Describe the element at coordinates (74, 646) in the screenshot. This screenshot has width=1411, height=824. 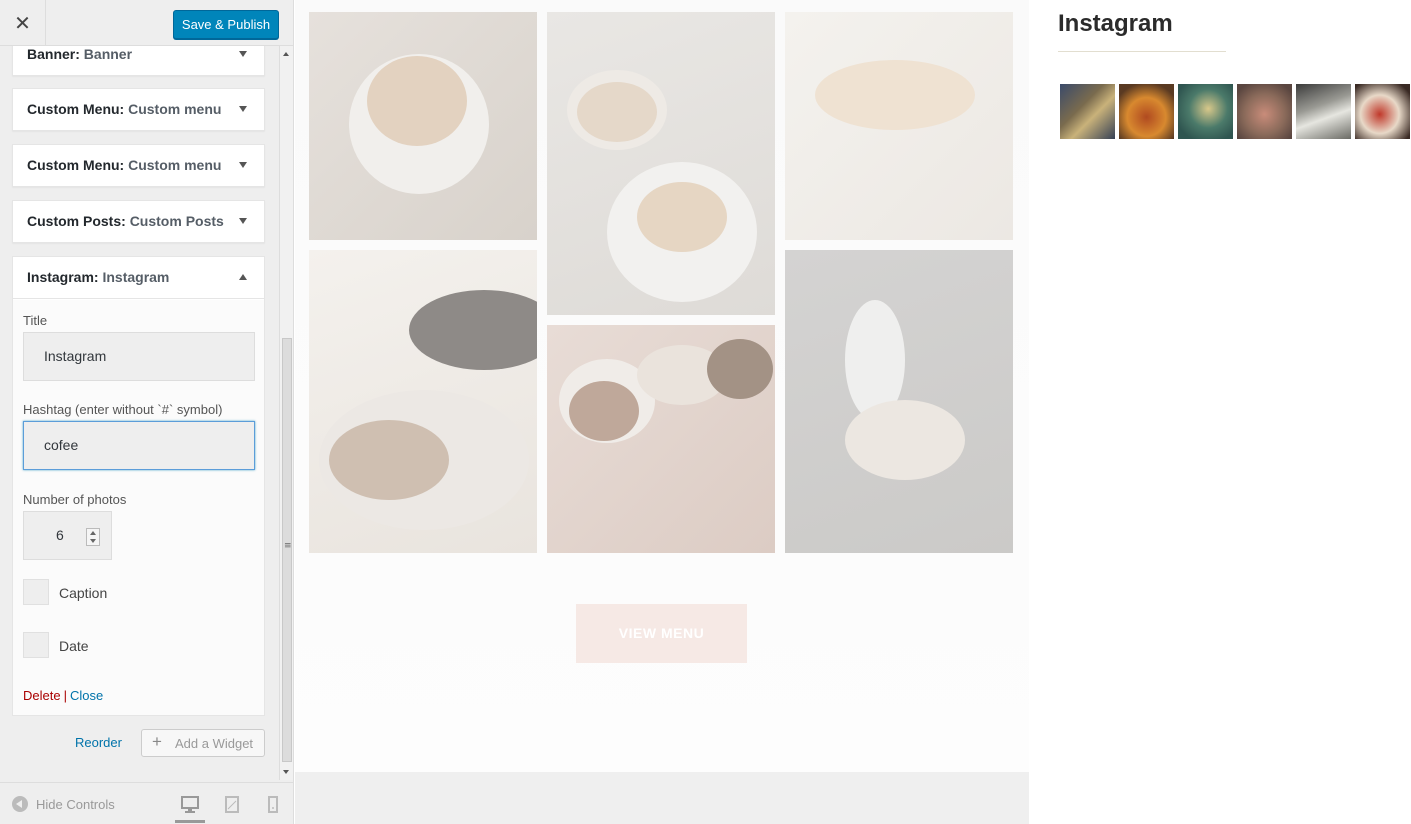
I see `date-label: Date` at that location.